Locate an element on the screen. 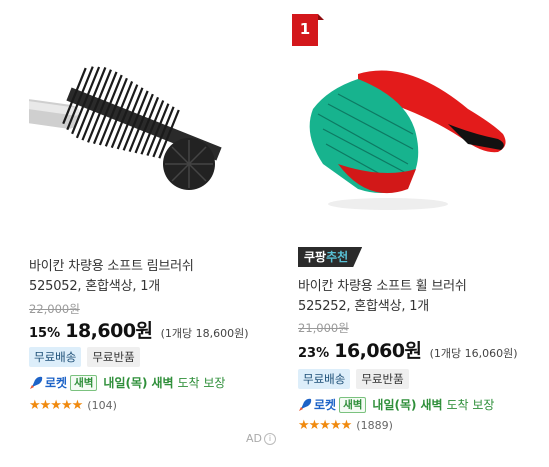  product-name: 바이칸 차량용 소프트 림브러쉬 525052, 혼합색상, 1개 is located at coordinates (144, 277).